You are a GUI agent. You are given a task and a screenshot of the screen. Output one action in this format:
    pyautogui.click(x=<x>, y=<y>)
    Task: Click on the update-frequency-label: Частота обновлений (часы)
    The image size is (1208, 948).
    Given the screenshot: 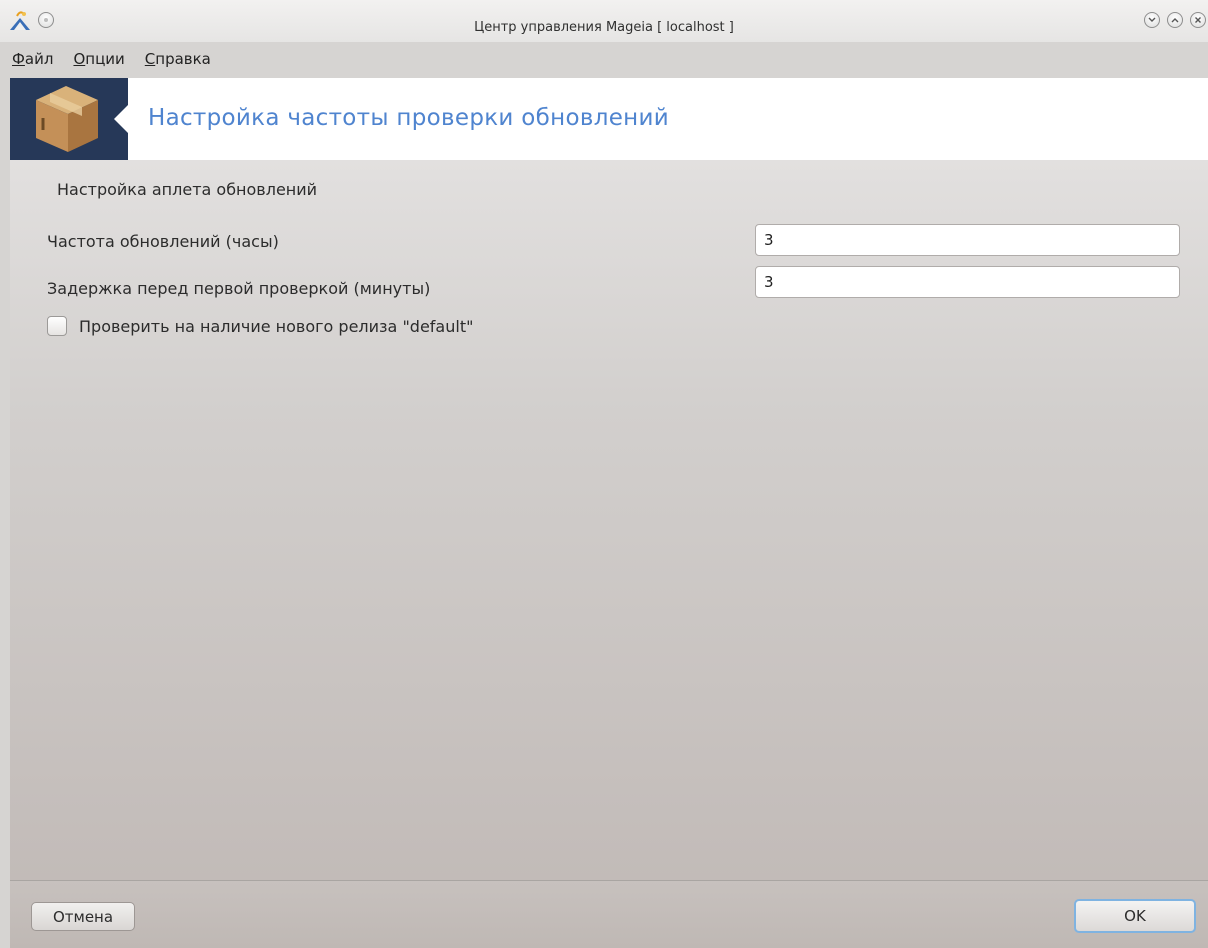 What is the action you would take?
    pyautogui.click(x=163, y=241)
    